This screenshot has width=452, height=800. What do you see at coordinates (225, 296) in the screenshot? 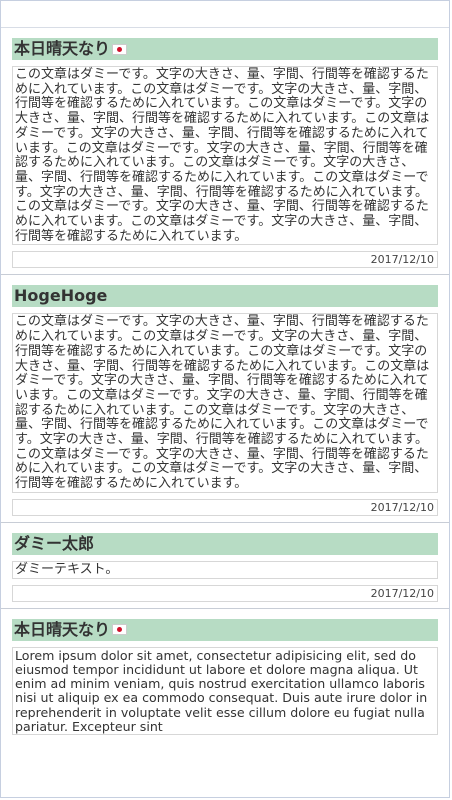
I see `post-title: HogeHoge` at bounding box center [225, 296].